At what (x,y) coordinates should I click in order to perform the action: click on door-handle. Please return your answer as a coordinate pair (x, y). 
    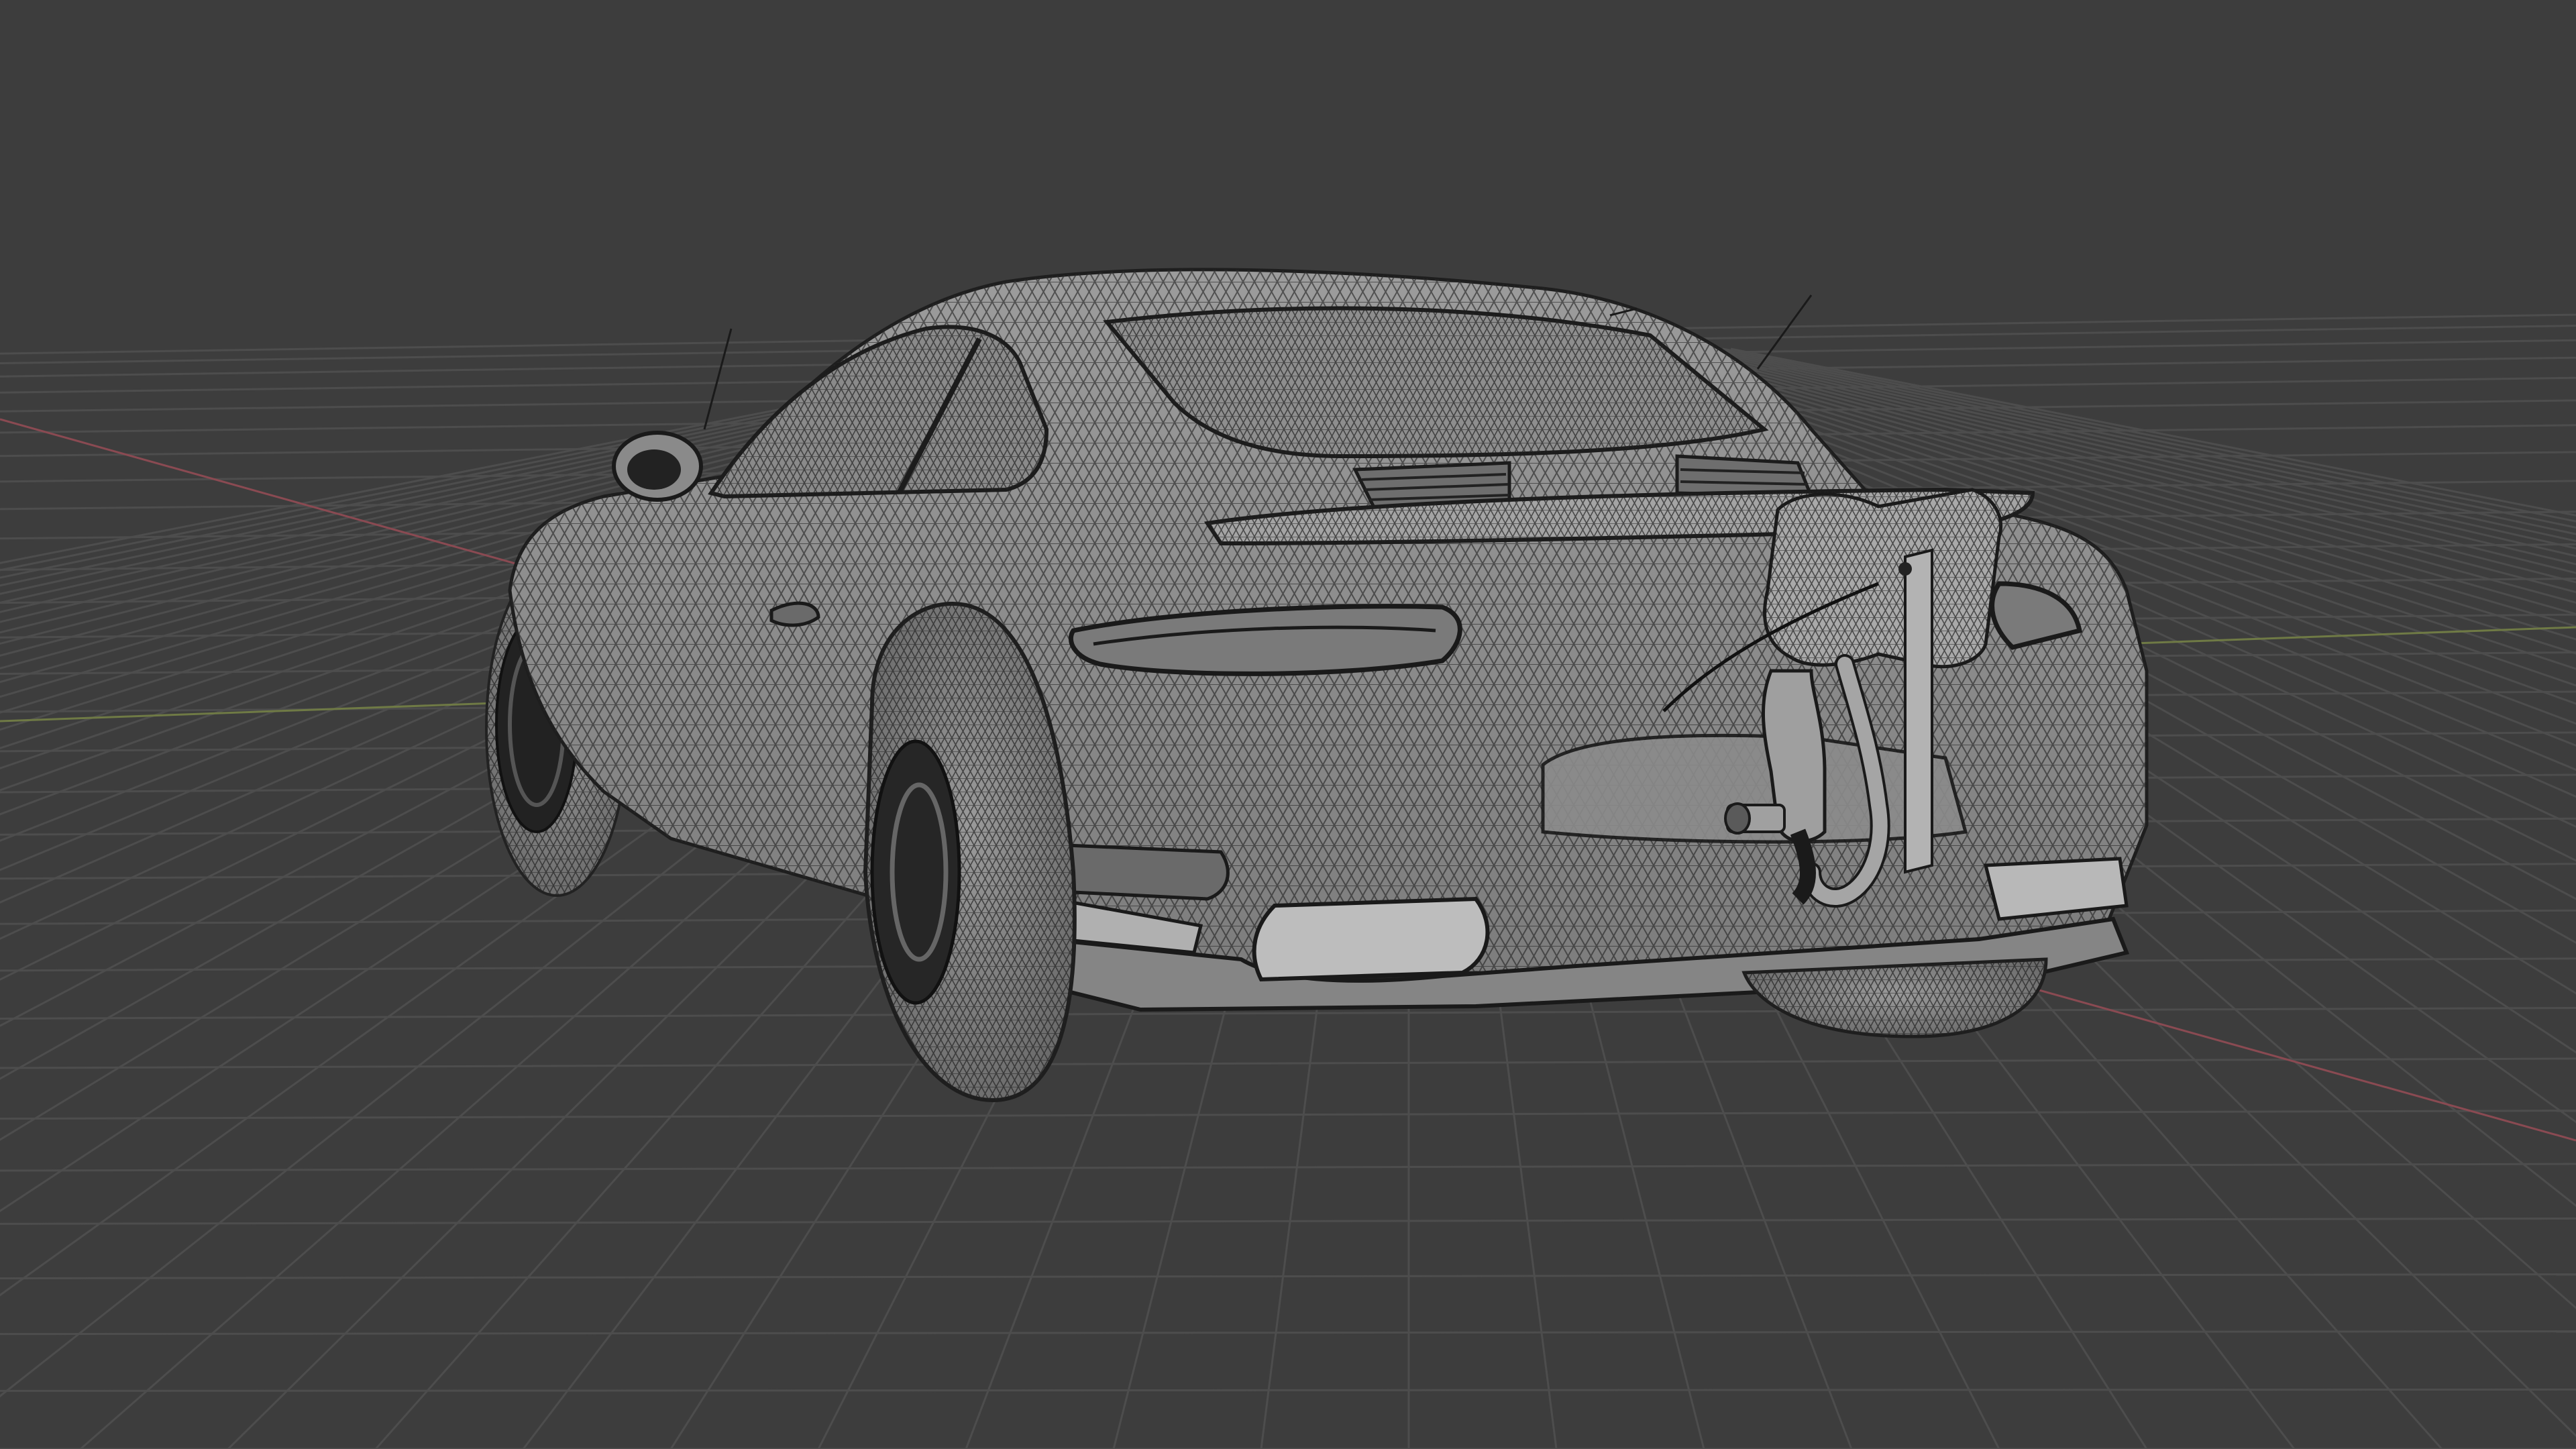
    Looking at the image, I should click on (794, 614).